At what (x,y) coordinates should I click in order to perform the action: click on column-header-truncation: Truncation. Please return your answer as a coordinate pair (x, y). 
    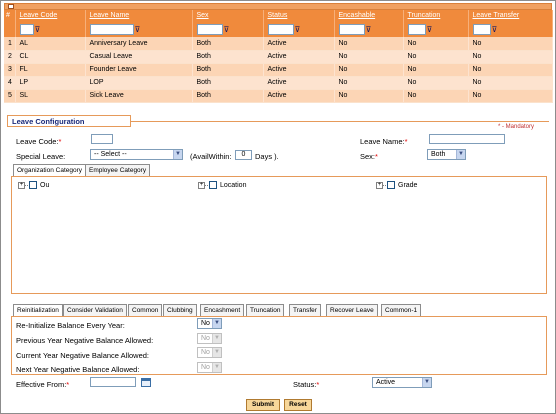
    Looking at the image, I should click on (436, 15).